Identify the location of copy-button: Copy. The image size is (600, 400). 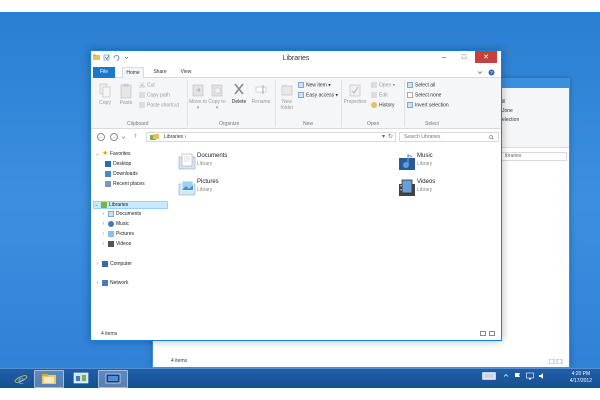
(105, 94).